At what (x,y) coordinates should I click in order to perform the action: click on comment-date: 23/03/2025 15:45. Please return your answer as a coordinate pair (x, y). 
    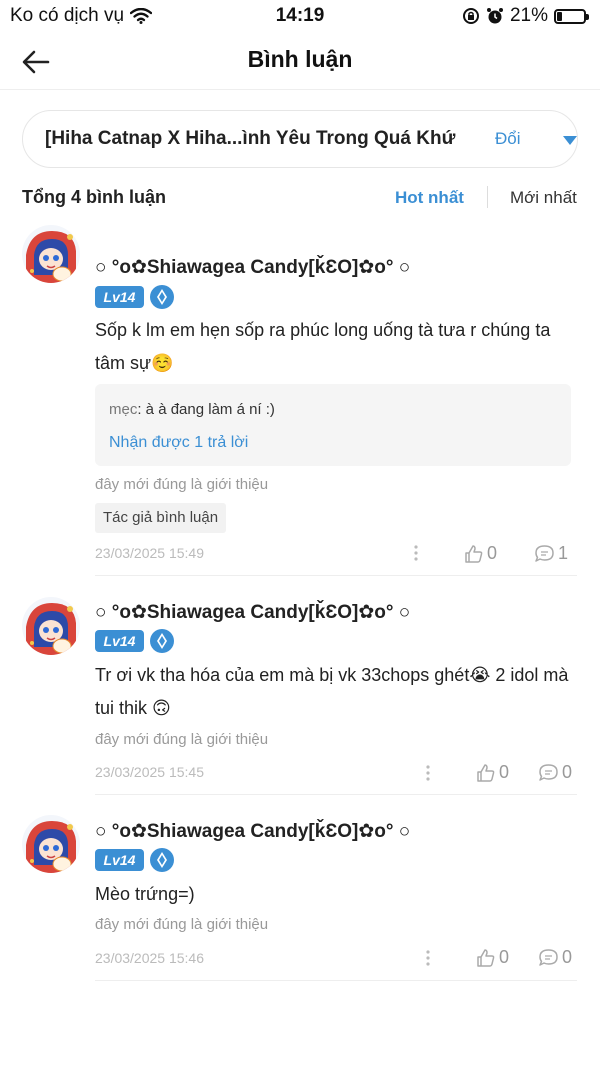
    Looking at the image, I should click on (149, 772).